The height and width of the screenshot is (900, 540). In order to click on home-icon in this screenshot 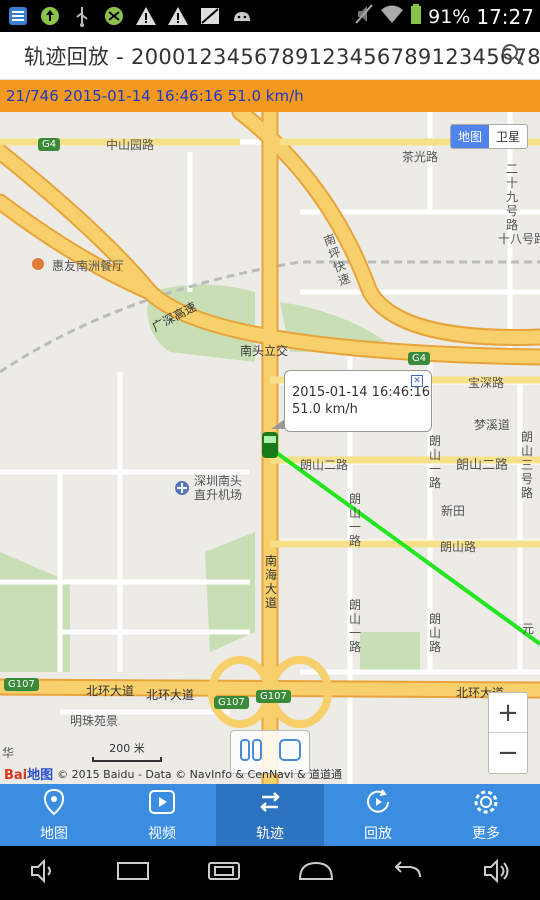, I will do `click(316, 873)`.